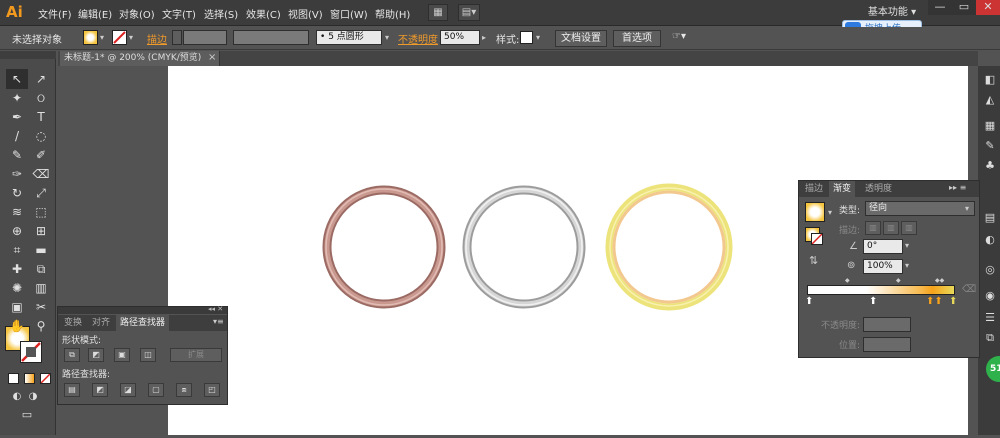 The width and height of the screenshot is (1000, 438). Describe the element at coordinates (939, 280) in the screenshot. I see `midpoint-diamond-2: ◆◆` at that location.